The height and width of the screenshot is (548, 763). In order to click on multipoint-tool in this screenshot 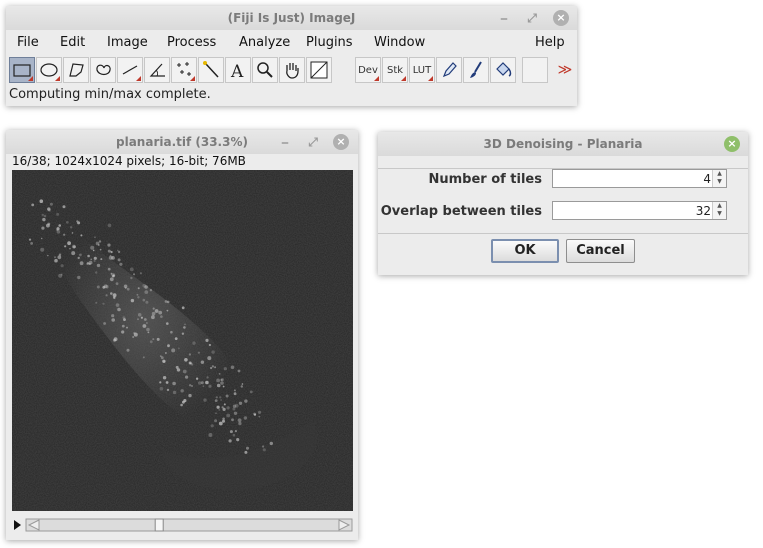, I will do `click(184, 70)`.